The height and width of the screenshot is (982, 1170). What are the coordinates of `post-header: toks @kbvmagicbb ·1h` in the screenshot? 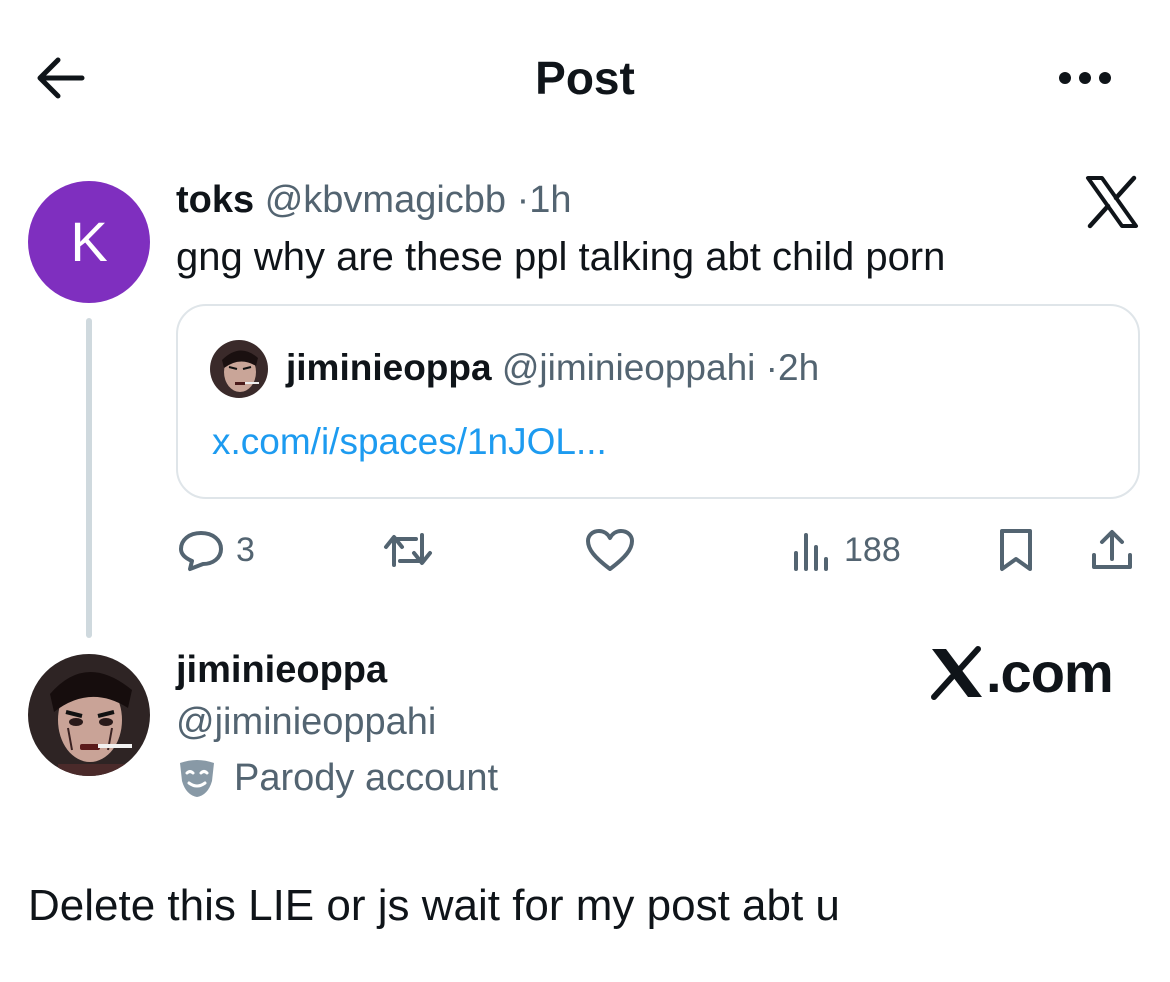 It's located at (374, 200).